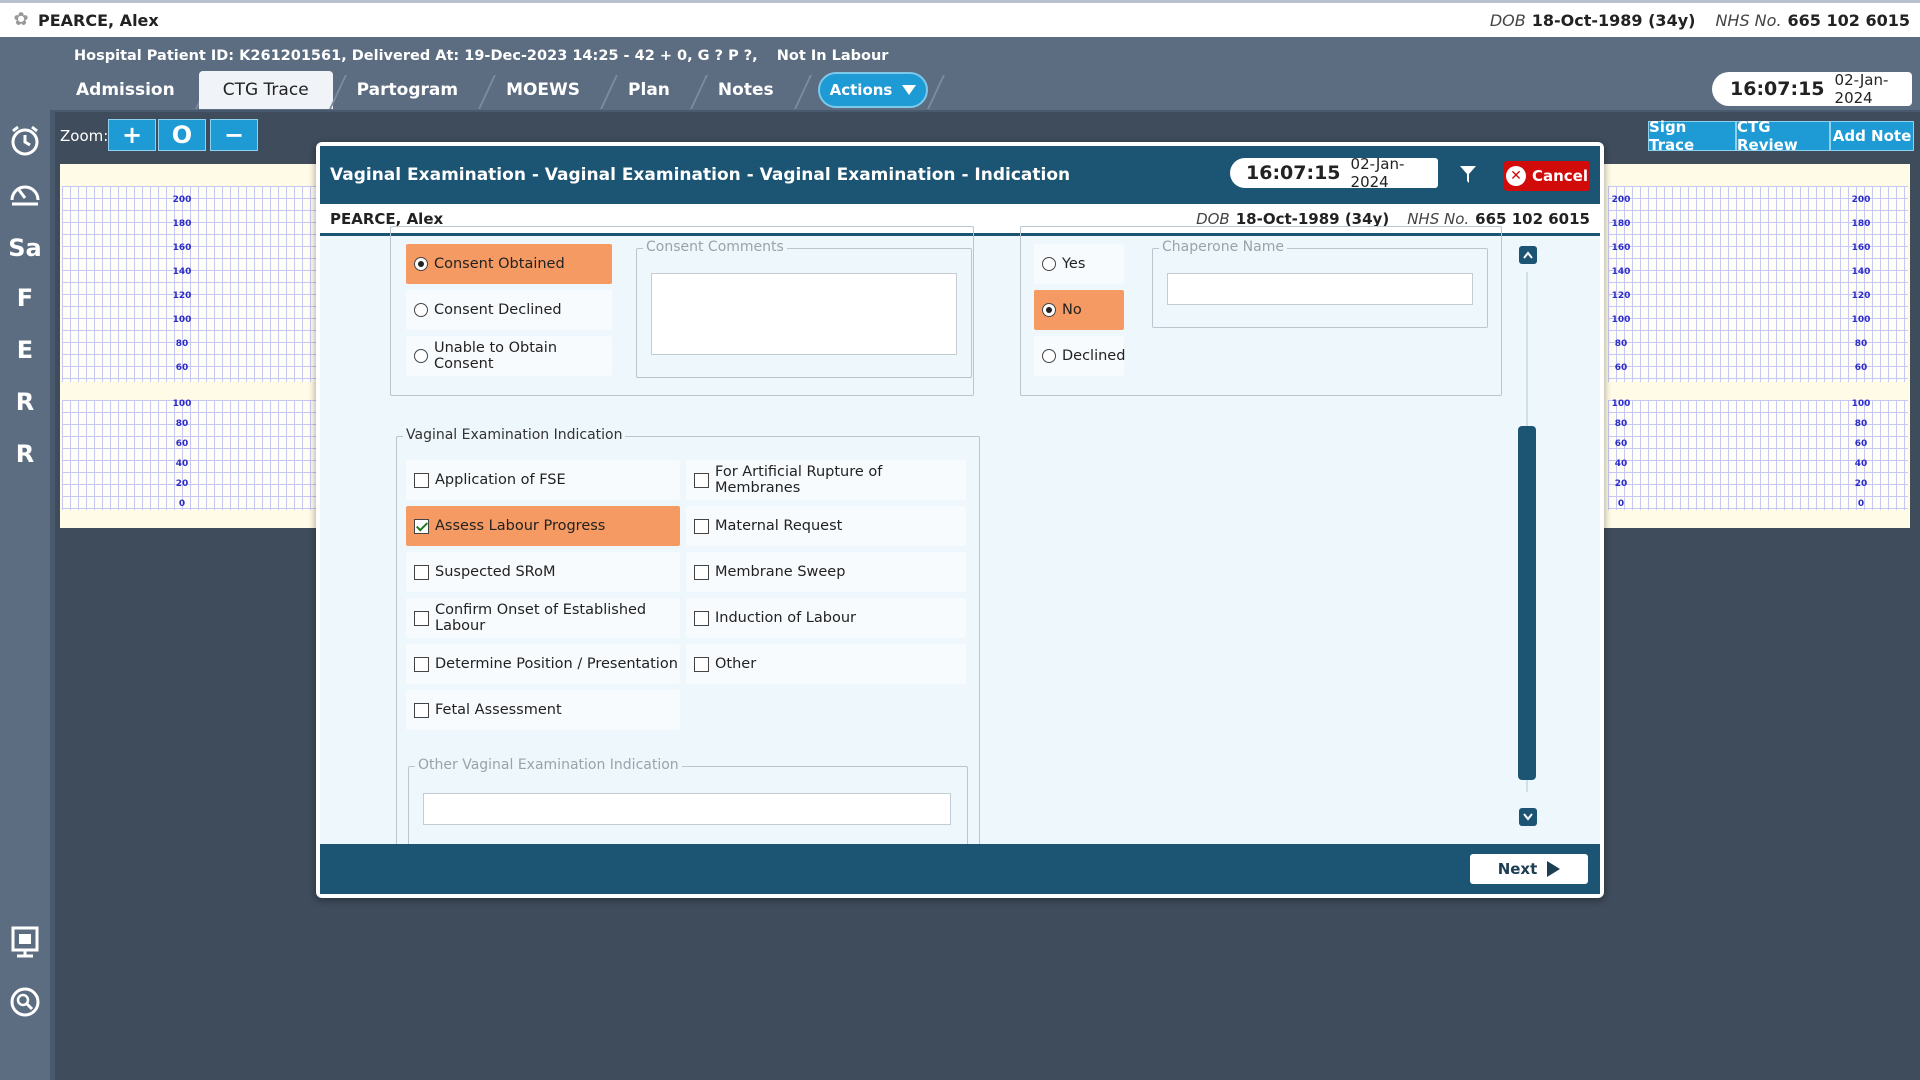  Describe the element at coordinates (25, 942) in the screenshot. I see `monitor-icon` at that location.